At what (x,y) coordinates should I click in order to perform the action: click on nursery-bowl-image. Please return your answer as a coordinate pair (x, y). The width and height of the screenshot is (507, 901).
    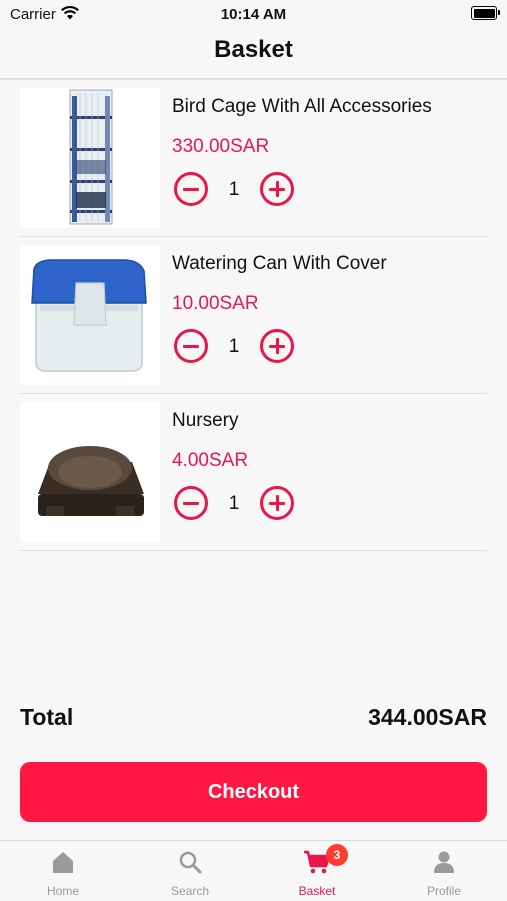
    Looking at the image, I should click on (91, 481).